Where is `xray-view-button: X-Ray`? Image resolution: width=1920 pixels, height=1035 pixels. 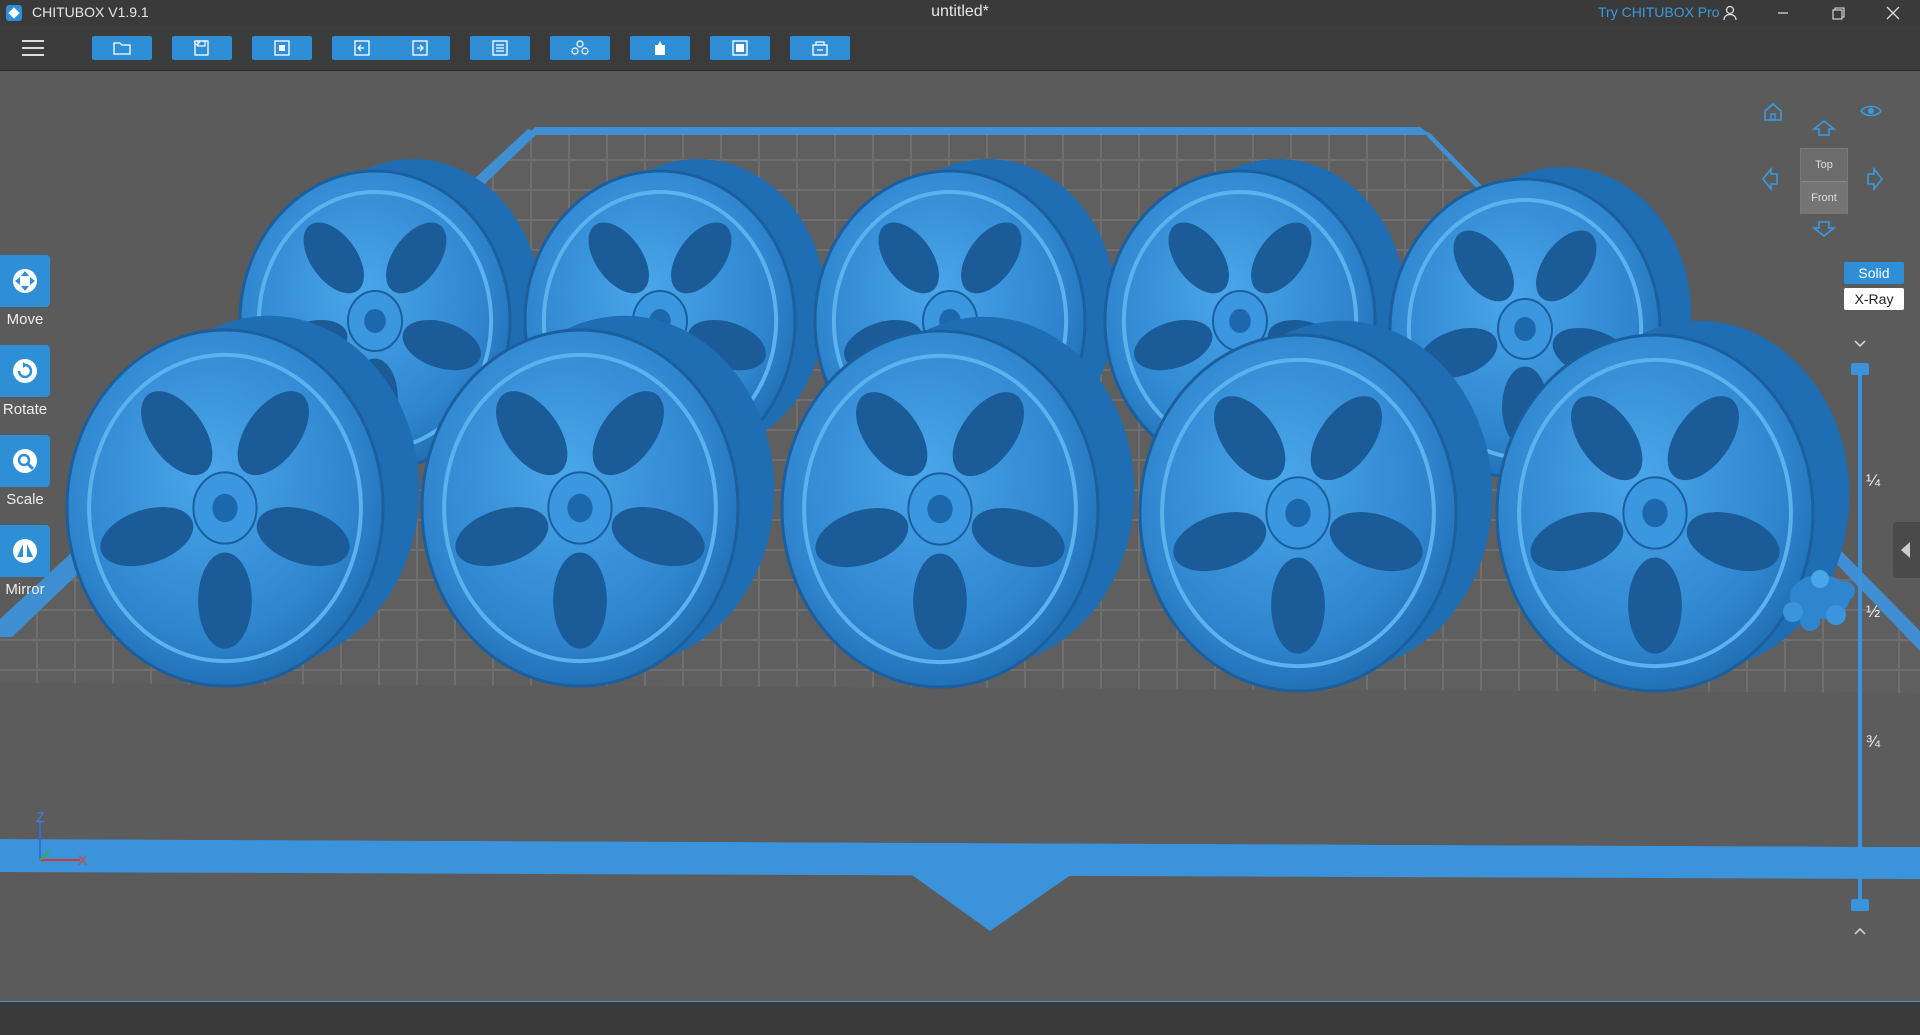
xray-view-button: X-Ray is located at coordinates (1874, 299).